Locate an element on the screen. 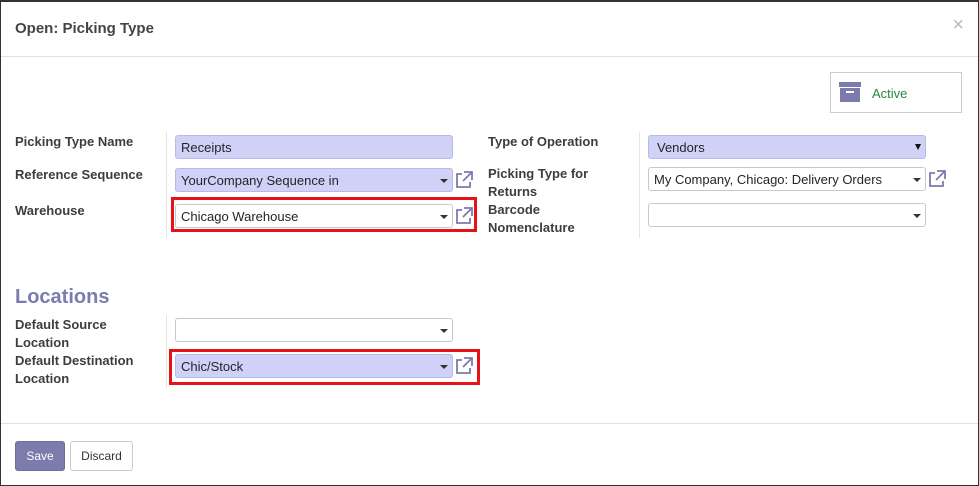 This screenshot has width=979, height=486. active-toggle-button: Active is located at coordinates (896, 92).